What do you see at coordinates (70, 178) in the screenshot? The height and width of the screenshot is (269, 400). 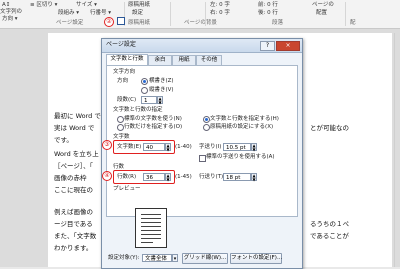 I see `doc-line: 画像の赤枠` at bounding box center [70, 178].